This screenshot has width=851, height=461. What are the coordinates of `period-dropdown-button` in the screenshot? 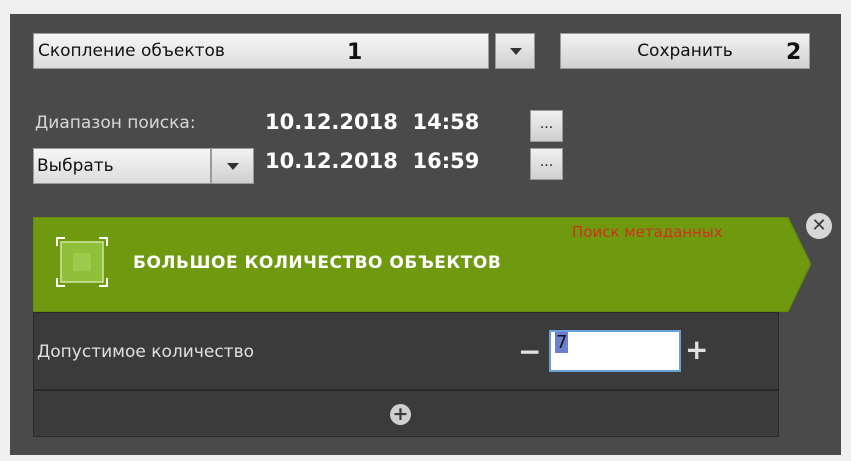 It's located at (232, 166).